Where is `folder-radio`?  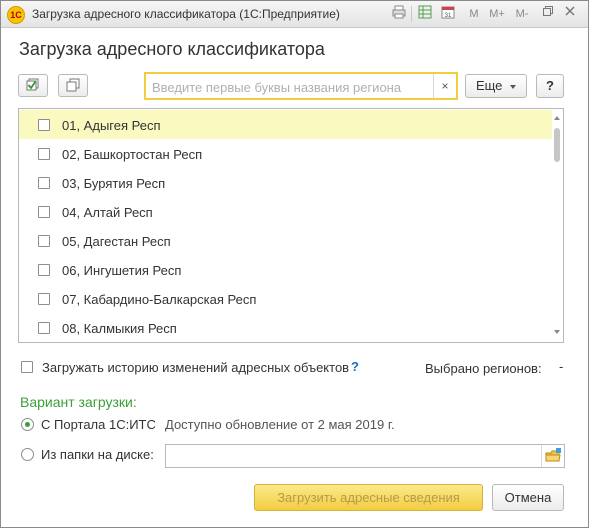
folder-radio is located at coordinates (27, 454).